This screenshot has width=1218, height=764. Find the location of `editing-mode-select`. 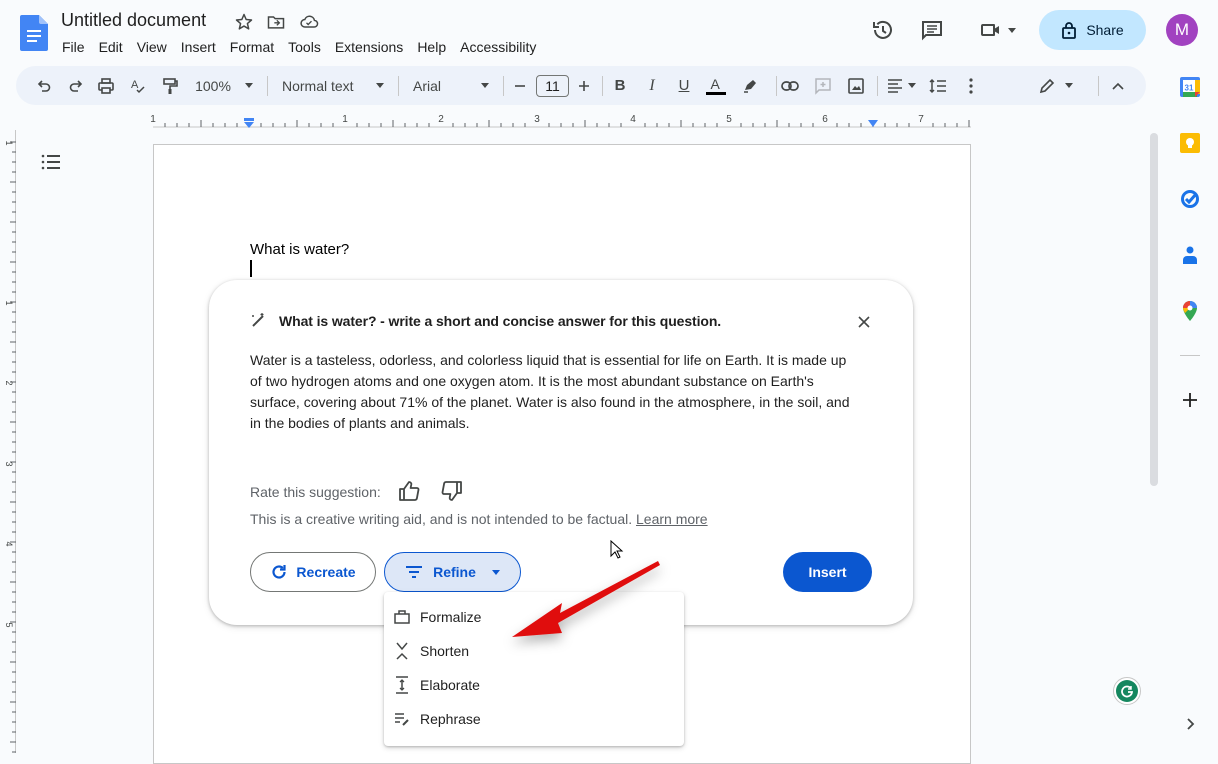

editing-mode-select is located at coordinates (1056, 85).